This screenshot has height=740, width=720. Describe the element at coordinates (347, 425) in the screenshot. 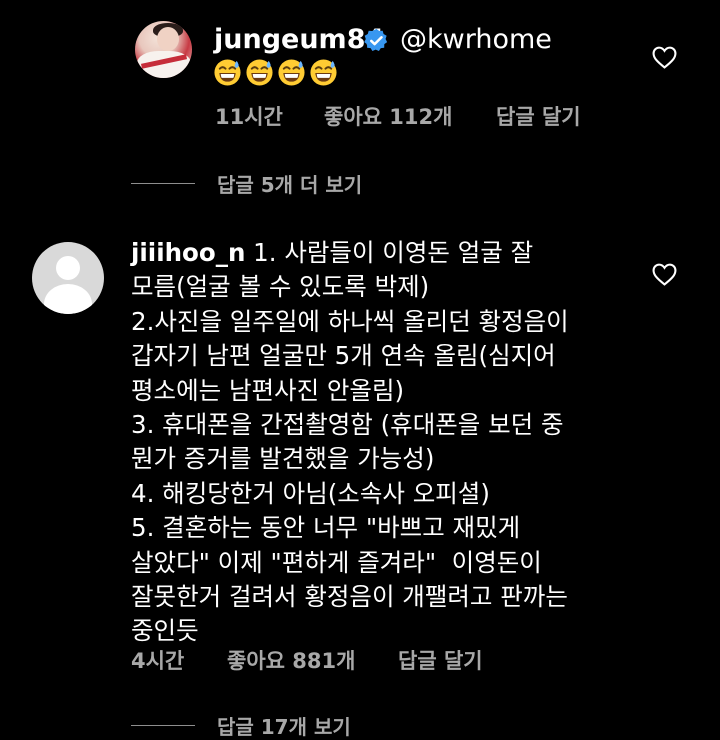

I see `comment-line: 3. 휴대폰을 간접촬영함 (휴대폰을 보던 중` at that location.